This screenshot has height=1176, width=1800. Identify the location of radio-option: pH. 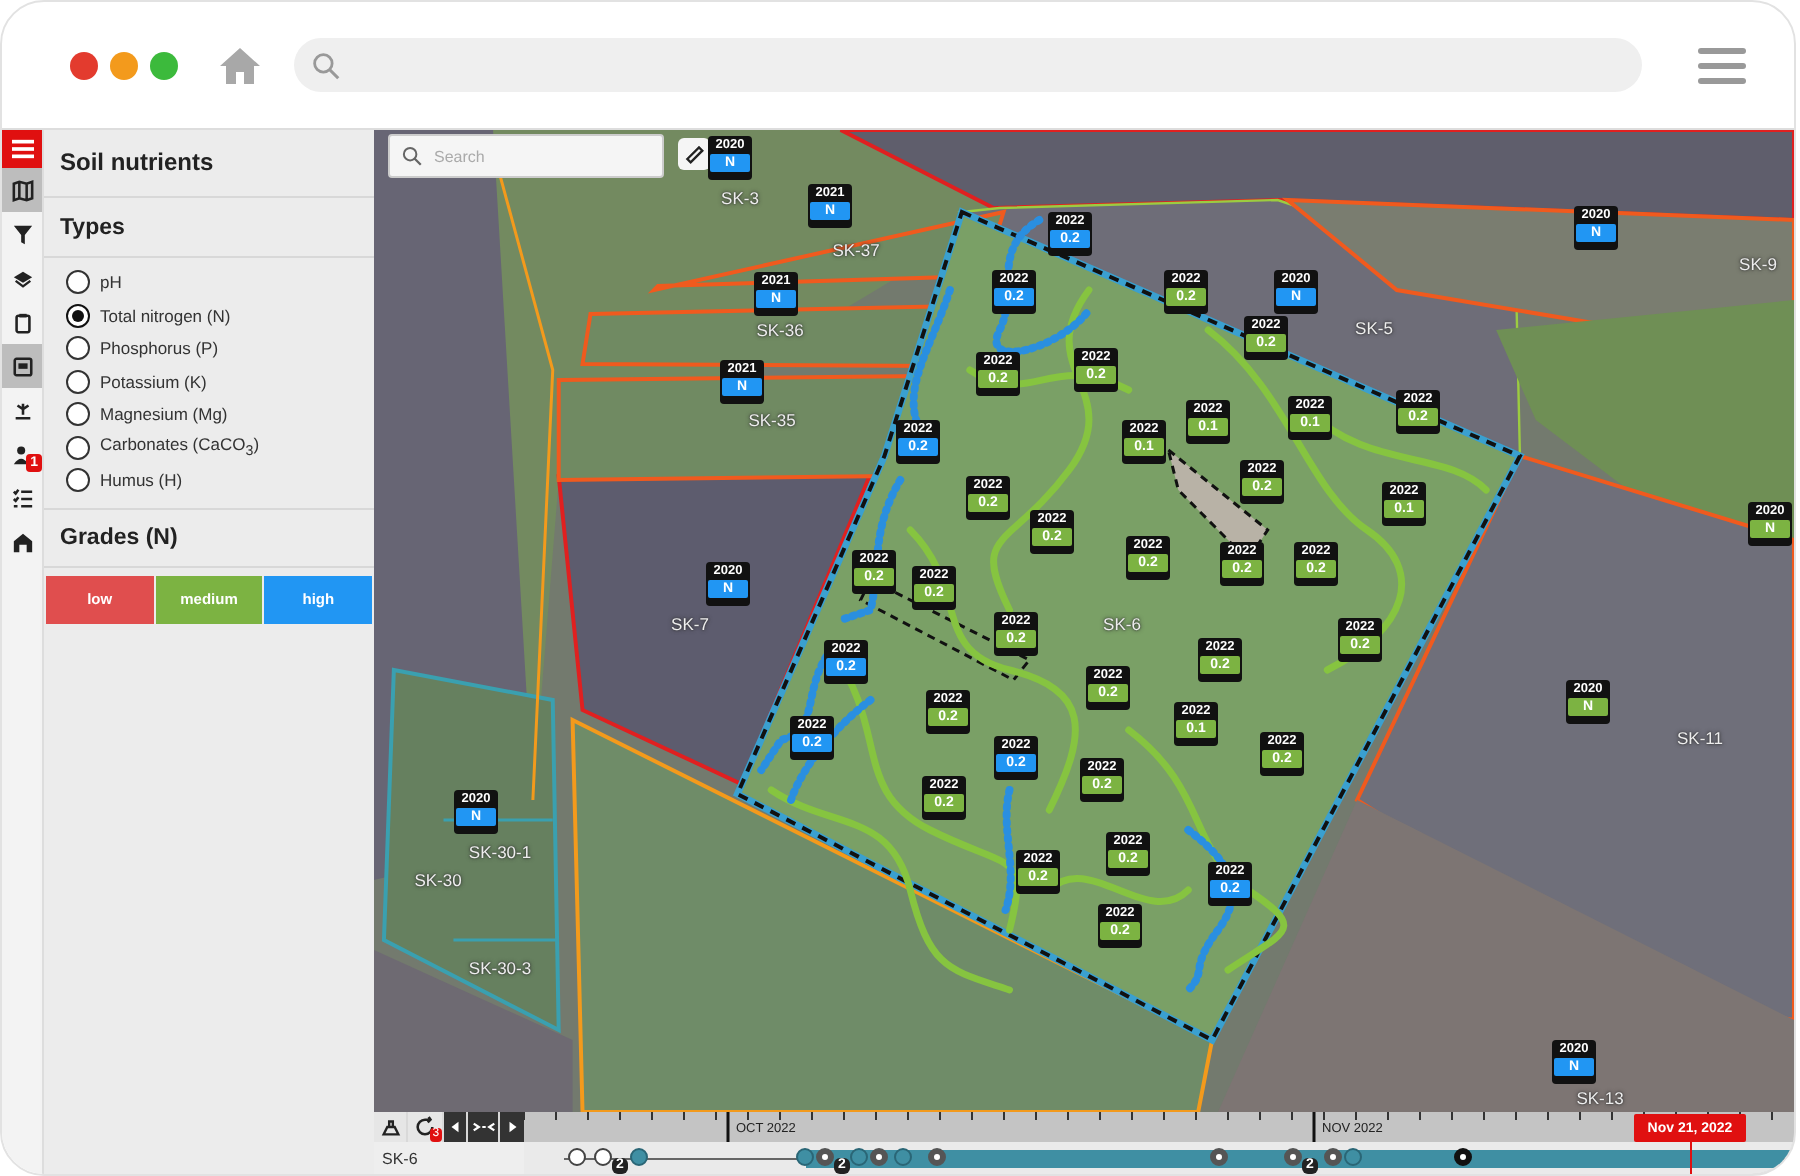
(220, 282).